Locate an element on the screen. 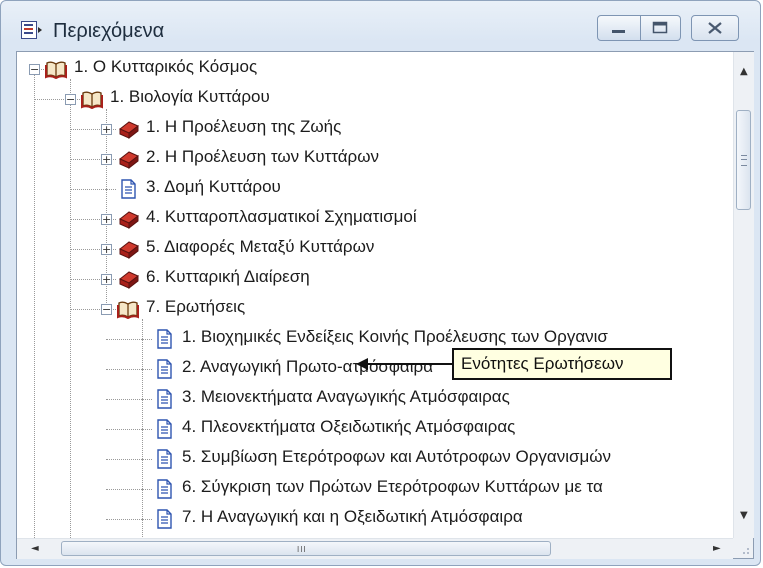  tree-node-label: 5. Διαφορές Μεταξύ Κυττάρων is located at coordinates (260, 247).